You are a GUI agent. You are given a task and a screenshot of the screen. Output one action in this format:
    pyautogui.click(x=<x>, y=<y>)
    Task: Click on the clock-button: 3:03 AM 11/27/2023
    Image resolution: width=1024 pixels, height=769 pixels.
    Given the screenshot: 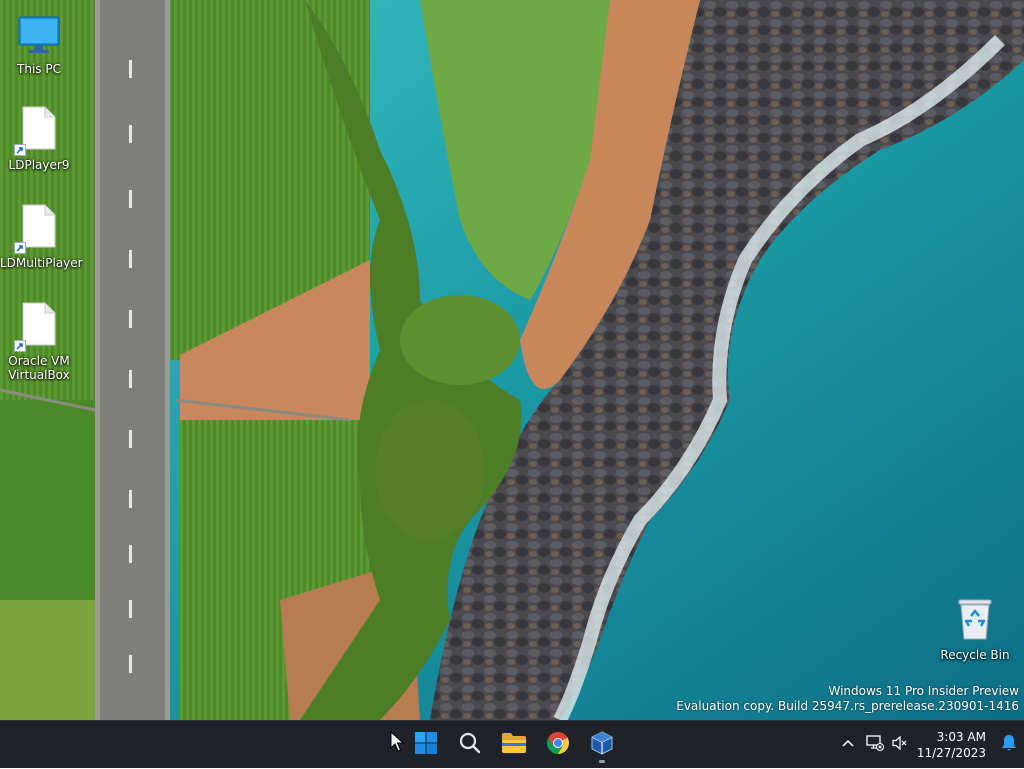 What is the action you would take?
    pyautogui.click(x=952, y=745)
    